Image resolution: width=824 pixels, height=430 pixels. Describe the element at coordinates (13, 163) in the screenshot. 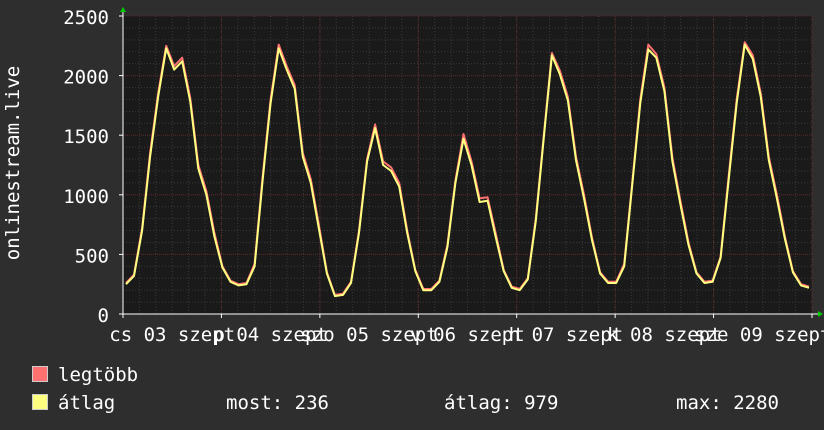

I see `y-axis-title: onlinestream.live` at that location.